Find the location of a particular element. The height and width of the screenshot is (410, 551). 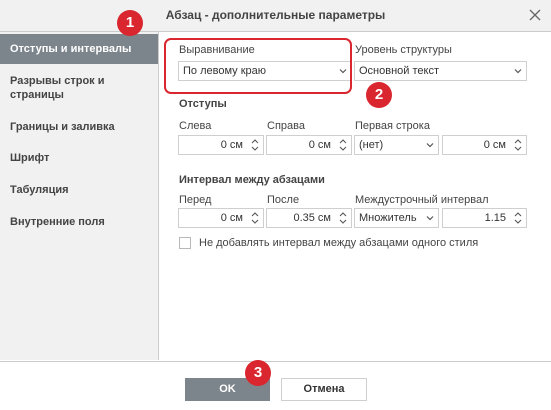

sidebar-item-line-page-breaks: Разрывы строк и страницы is located at coordinates (79, 88).